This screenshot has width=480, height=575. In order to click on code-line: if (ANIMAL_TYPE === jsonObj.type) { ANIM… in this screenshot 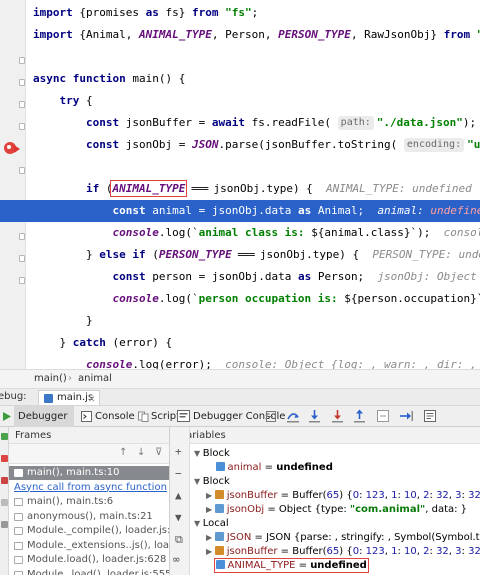, I will do `click(240, 189)`.